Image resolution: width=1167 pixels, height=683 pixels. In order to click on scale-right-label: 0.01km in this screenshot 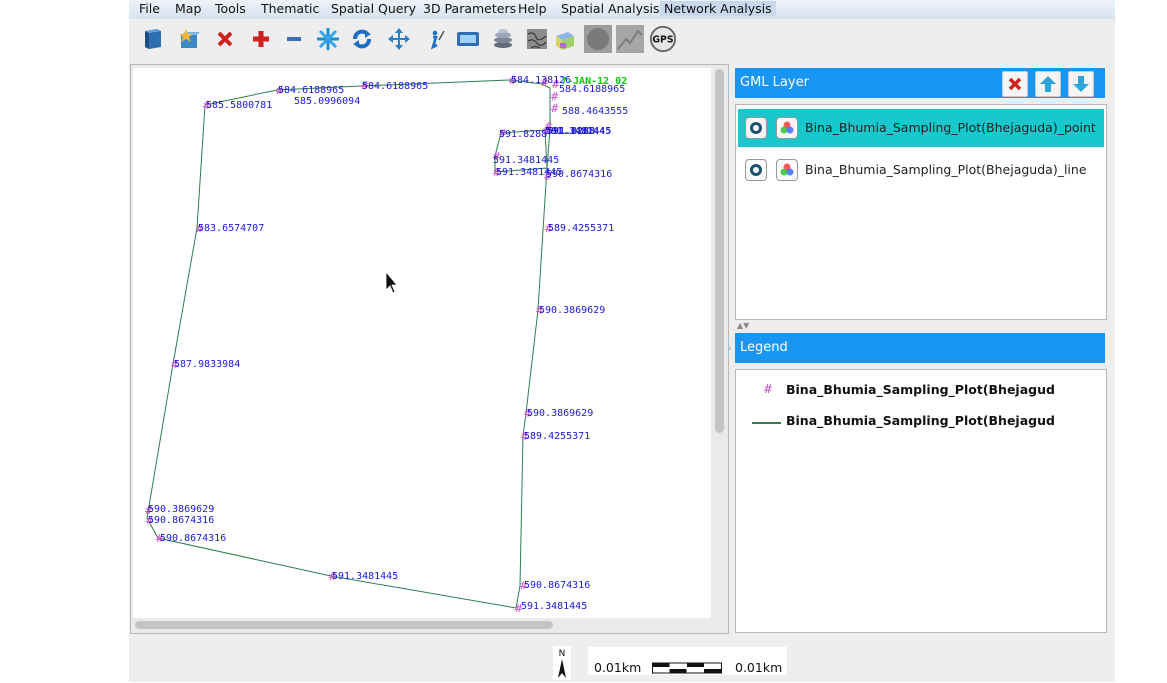, I will do `click(759, 667)`.